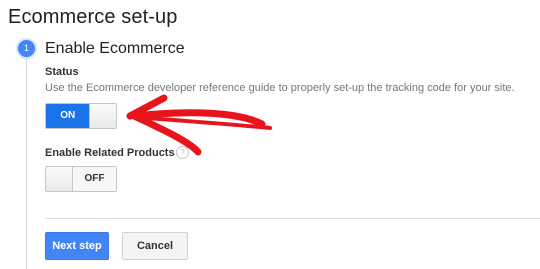 The image size is (540, 269). Describe the element at coordinates (26, 163) in the screenshot. I see `step-connector-line` at that location.